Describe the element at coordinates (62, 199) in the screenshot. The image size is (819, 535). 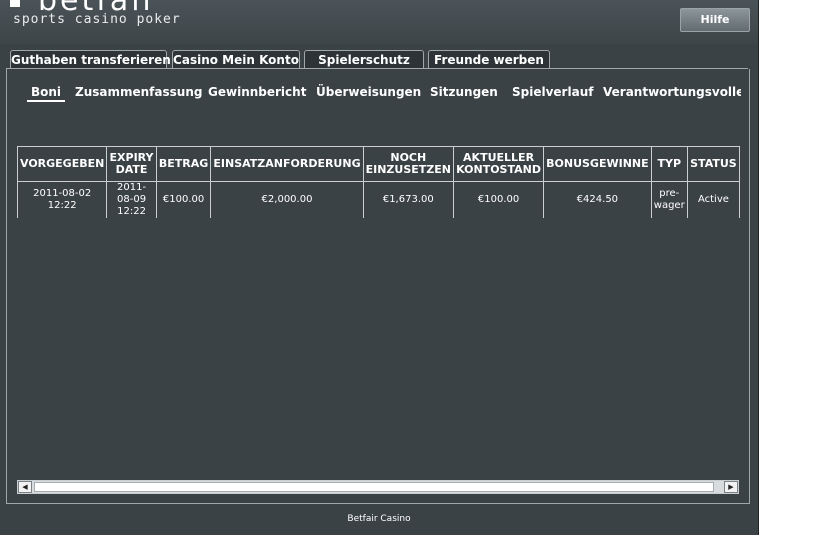
I see `table-cell: 2011-08-02 12:22` at that location.